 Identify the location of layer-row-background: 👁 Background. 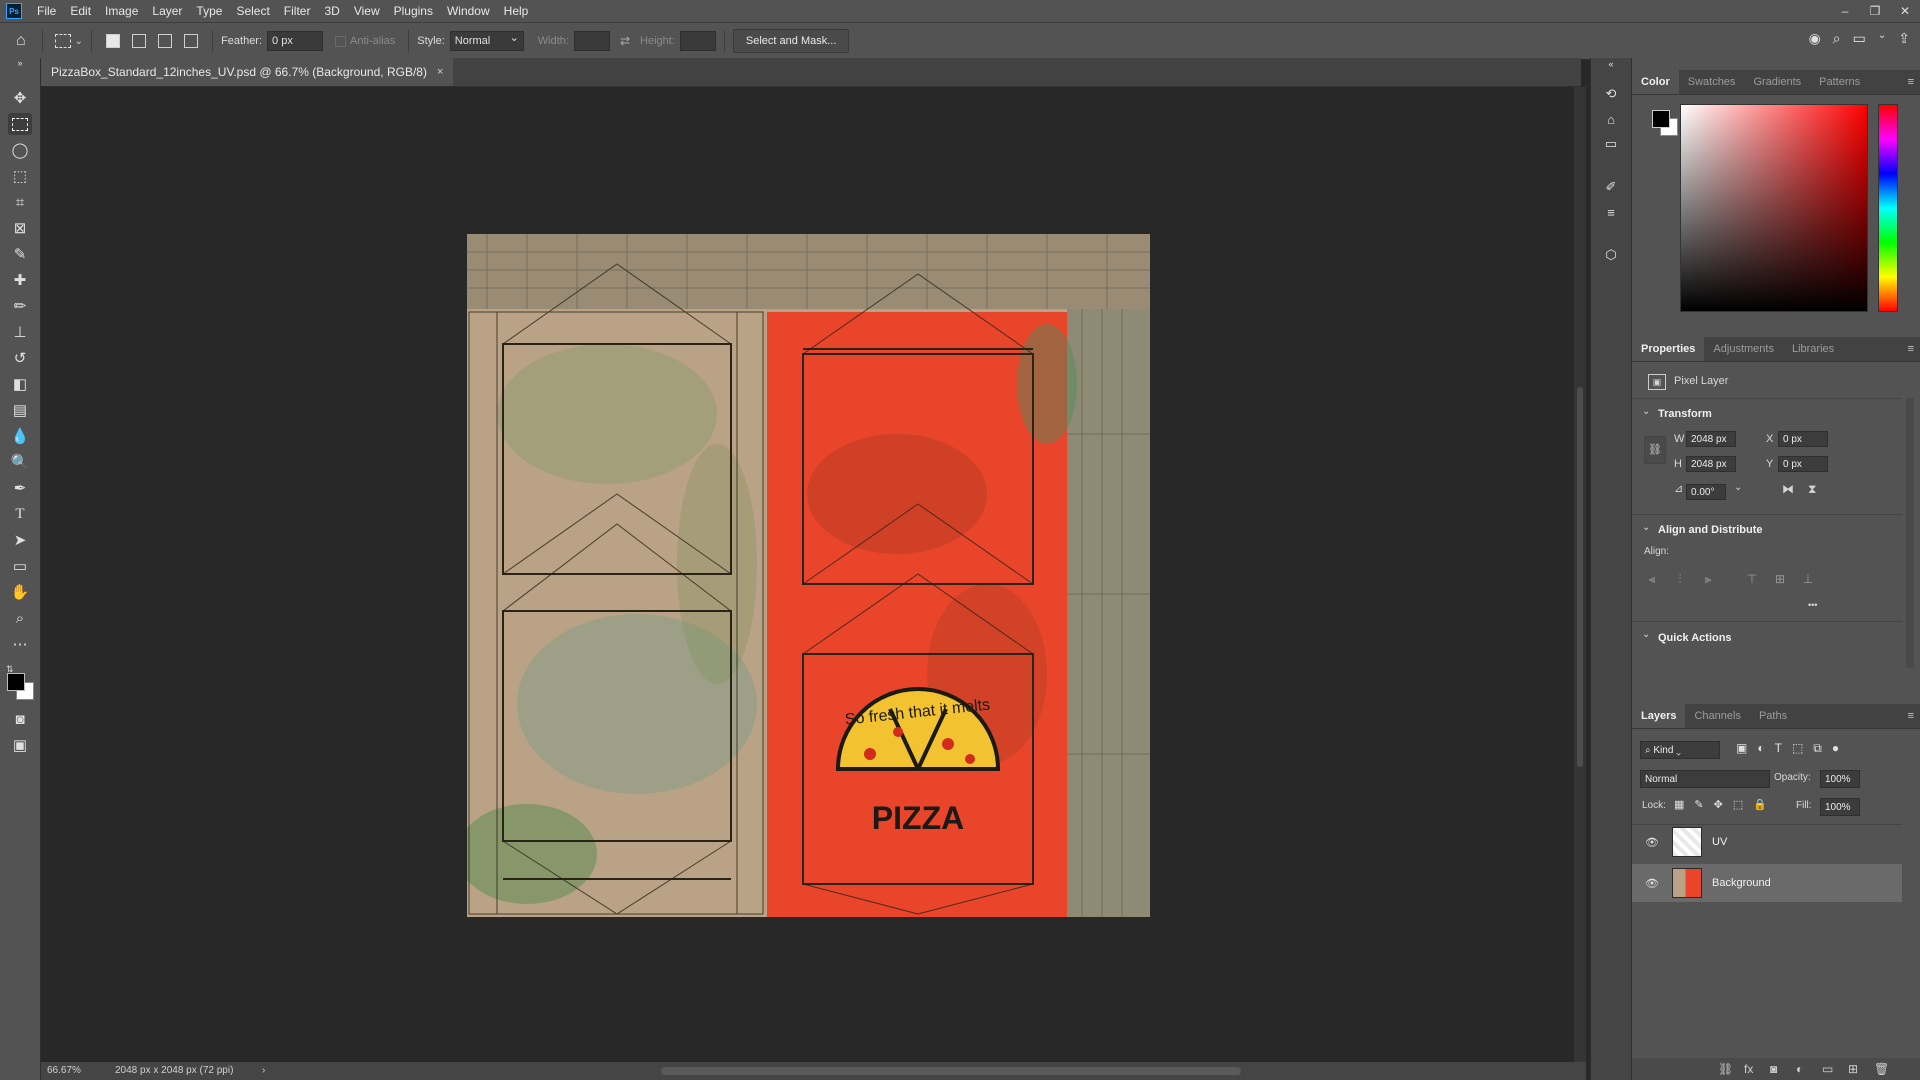
(1767, 883).